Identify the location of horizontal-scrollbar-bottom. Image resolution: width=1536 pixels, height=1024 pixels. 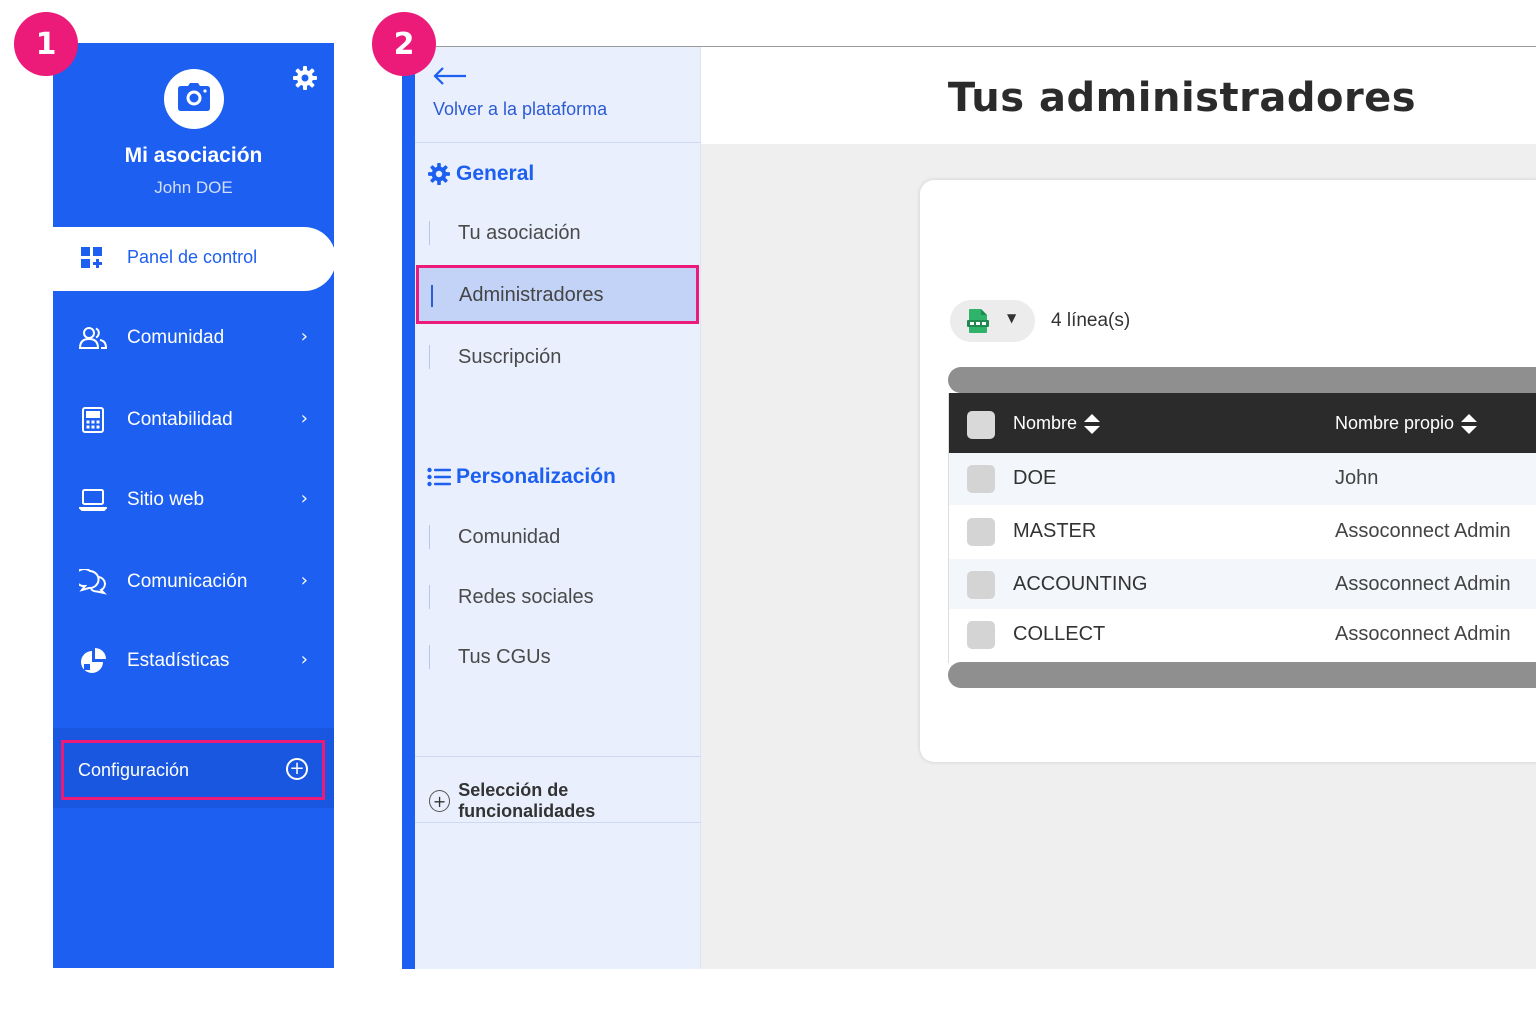
(1242, 675).